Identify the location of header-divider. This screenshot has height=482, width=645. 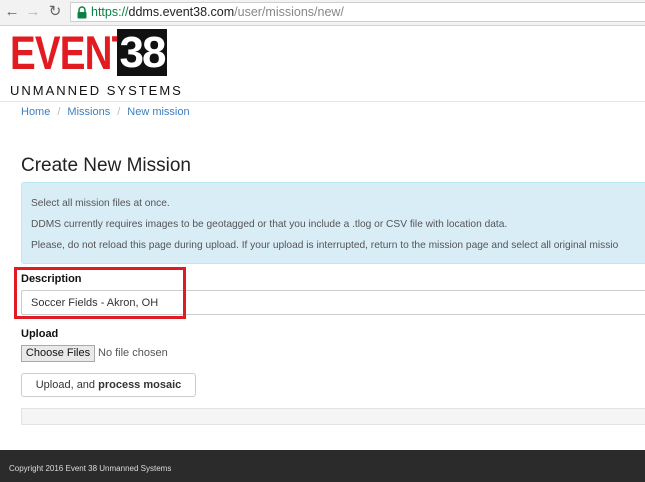
(322, 101).